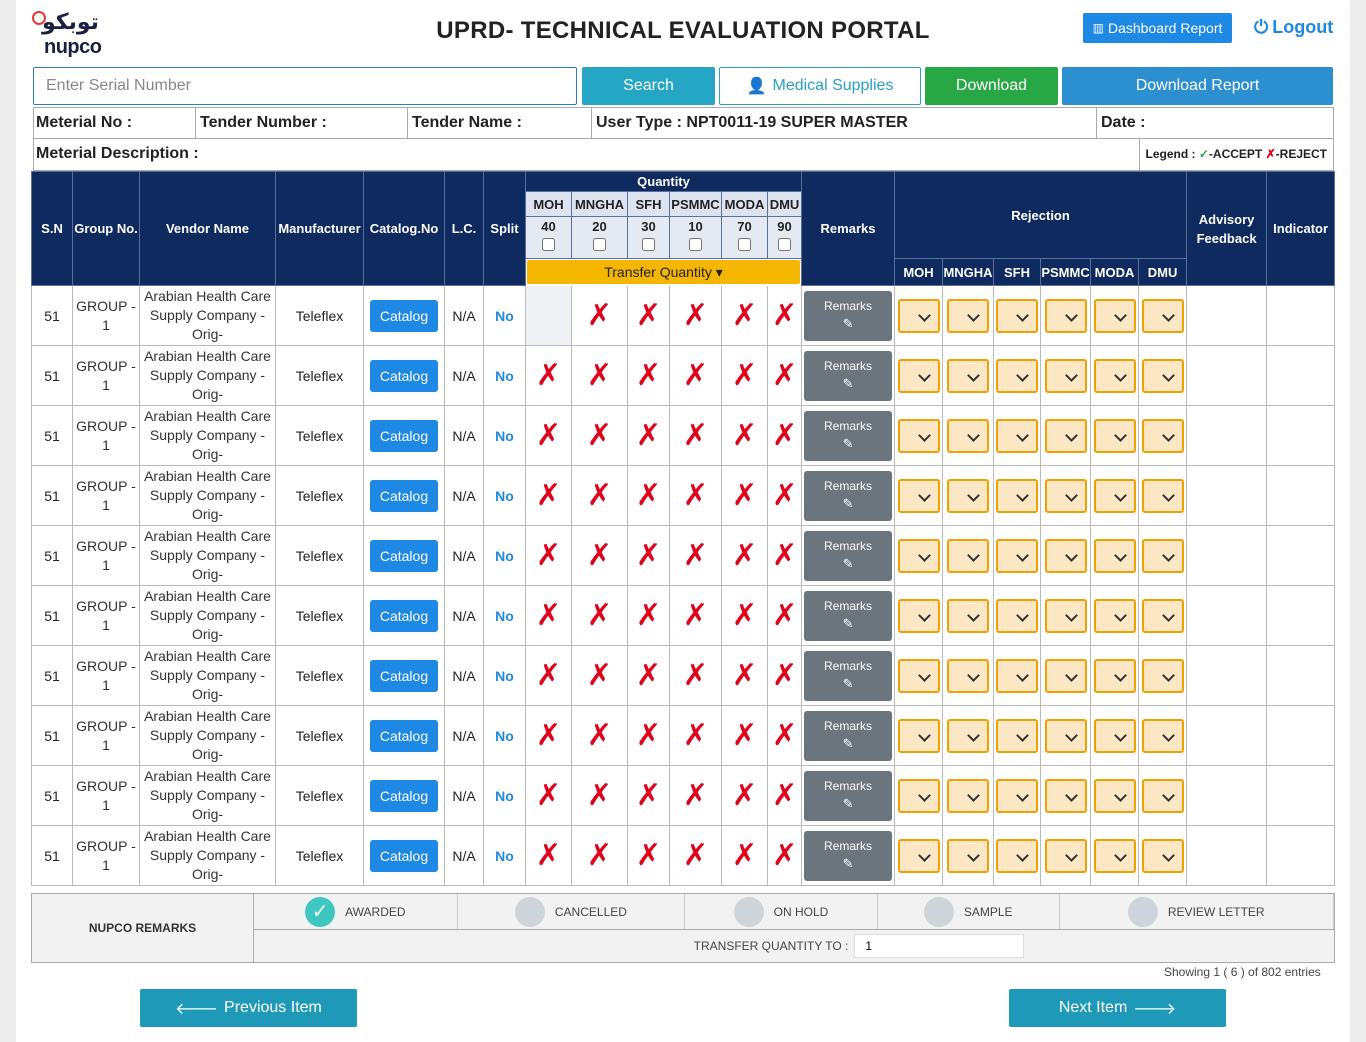 This screenshot has height=1042, width=1366. What do you see at coordinates (356, 911) in the screenshot?
I see `status-option-awarded: ✓ AWARDED` at bounding box center [356, 911].